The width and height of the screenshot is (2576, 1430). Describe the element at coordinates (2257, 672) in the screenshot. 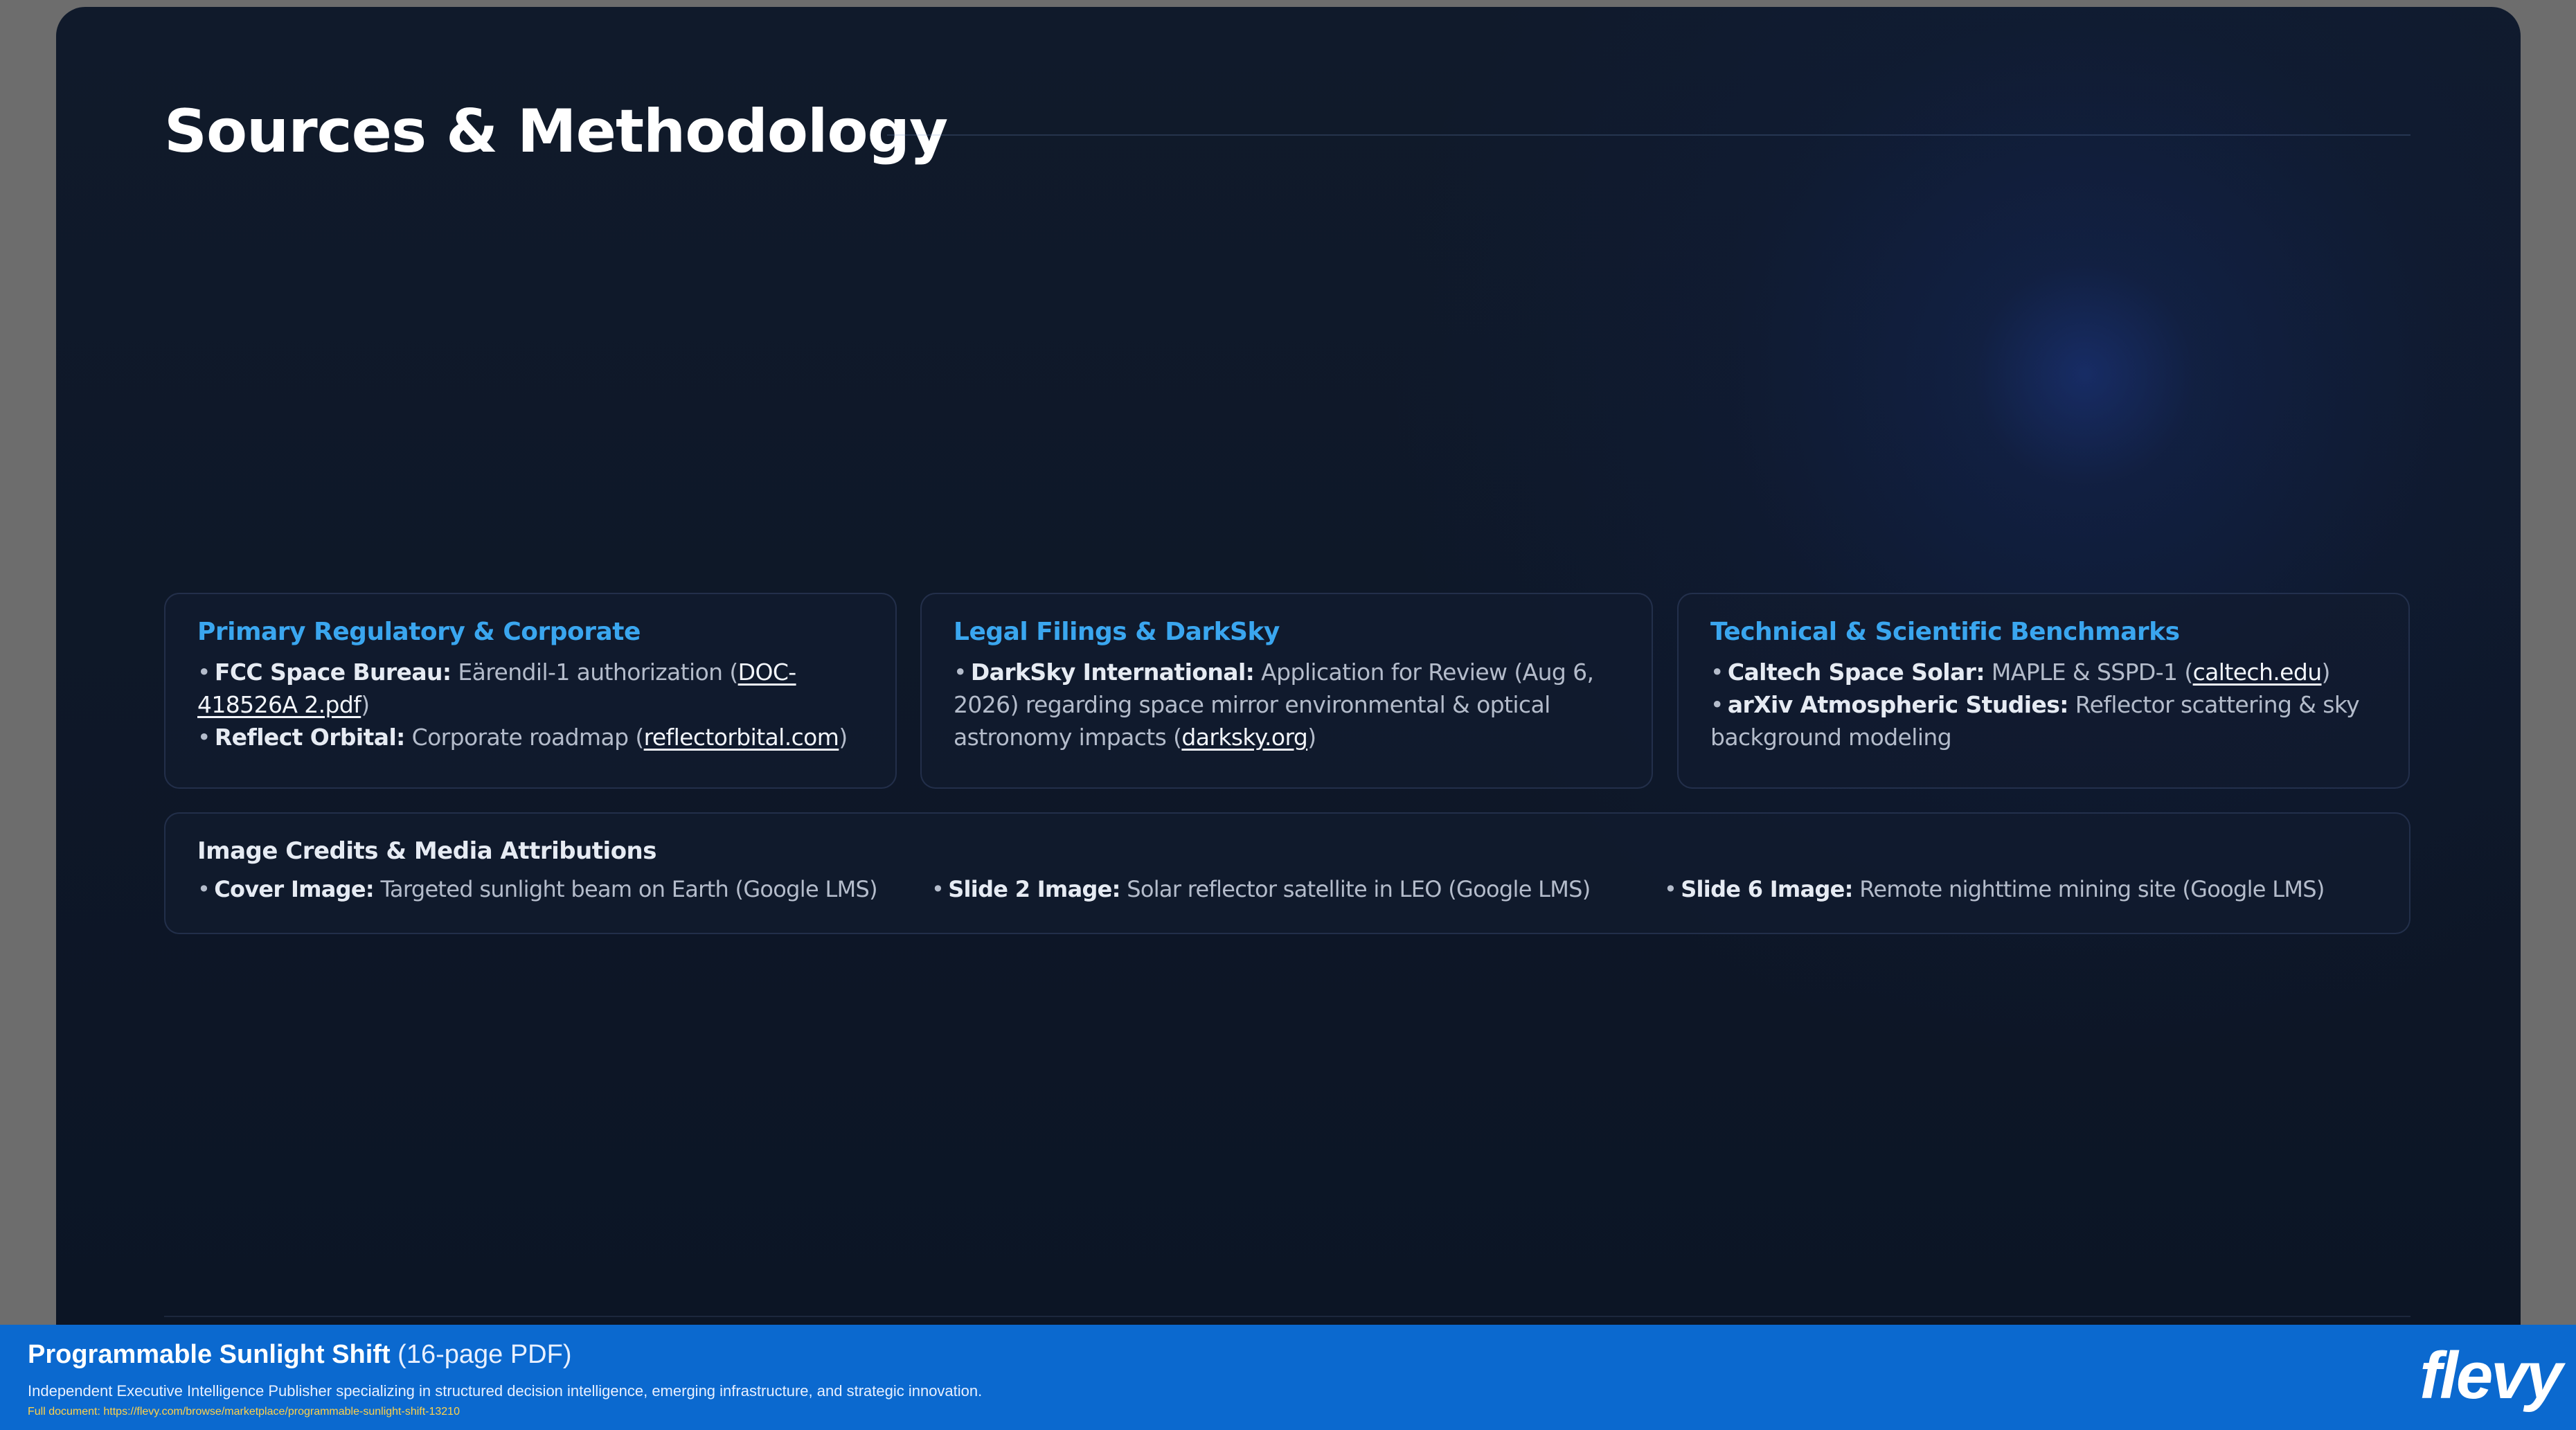

I see `source-link: caltech.edu` at that location.